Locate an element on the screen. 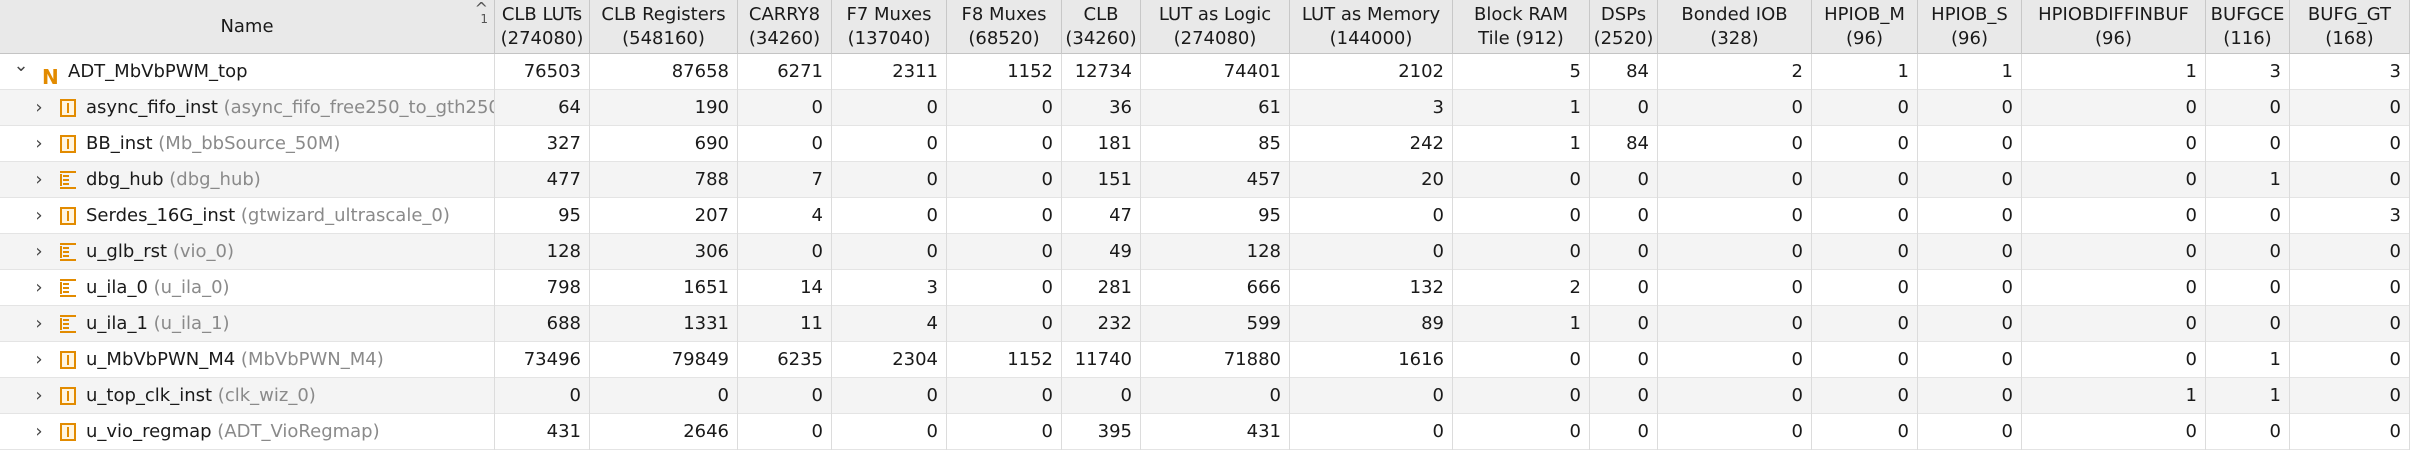 The width and height of the screenshot is (2410, 460). value-cell-clb_luts: 64 is located at coordinates (542, 108).